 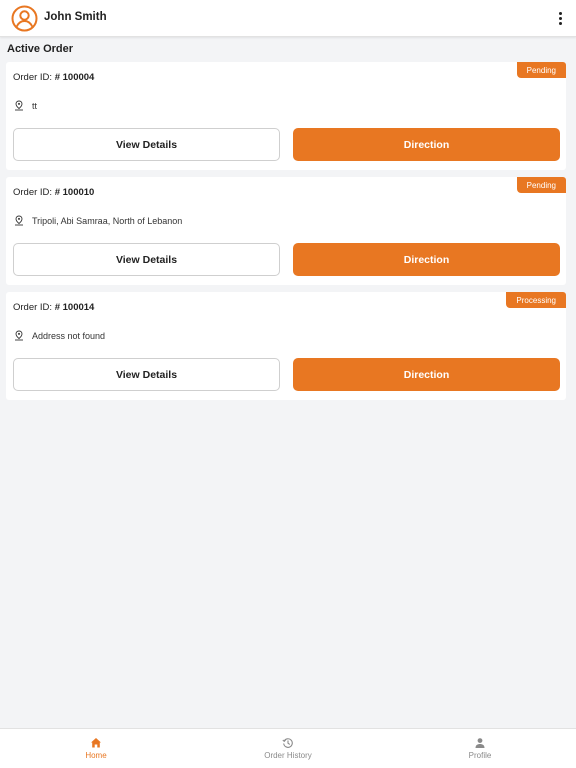 What do you see at coordinates (74, 192) in the screenshot?
I see `order-id-number: # 100010` at bounding box center [74, 192].